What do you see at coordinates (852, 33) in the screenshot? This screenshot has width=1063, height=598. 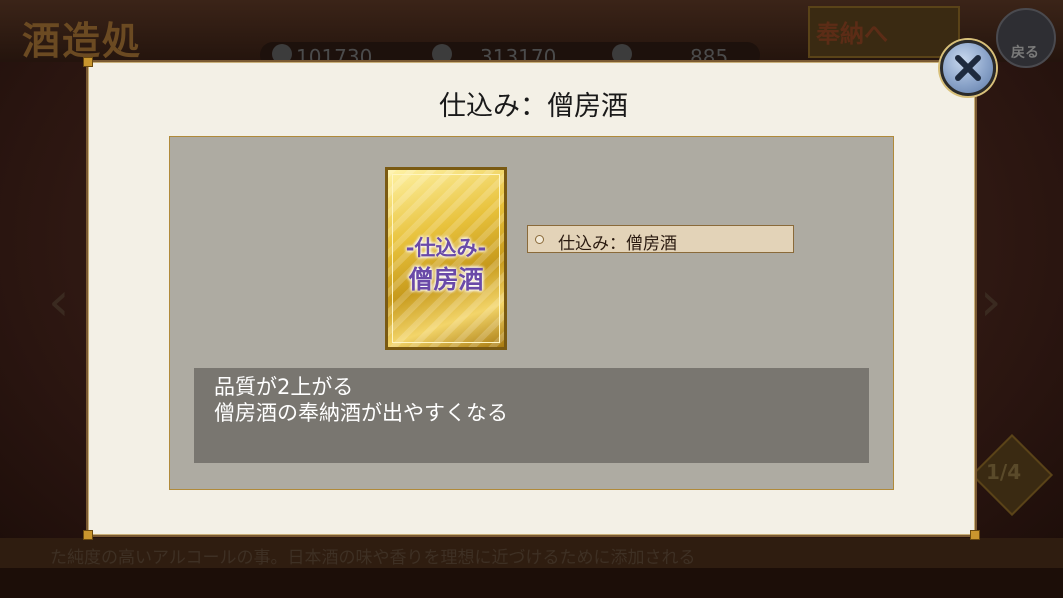 I see `offer-button-label: 奉納へ` at bounding box center [852, 33].